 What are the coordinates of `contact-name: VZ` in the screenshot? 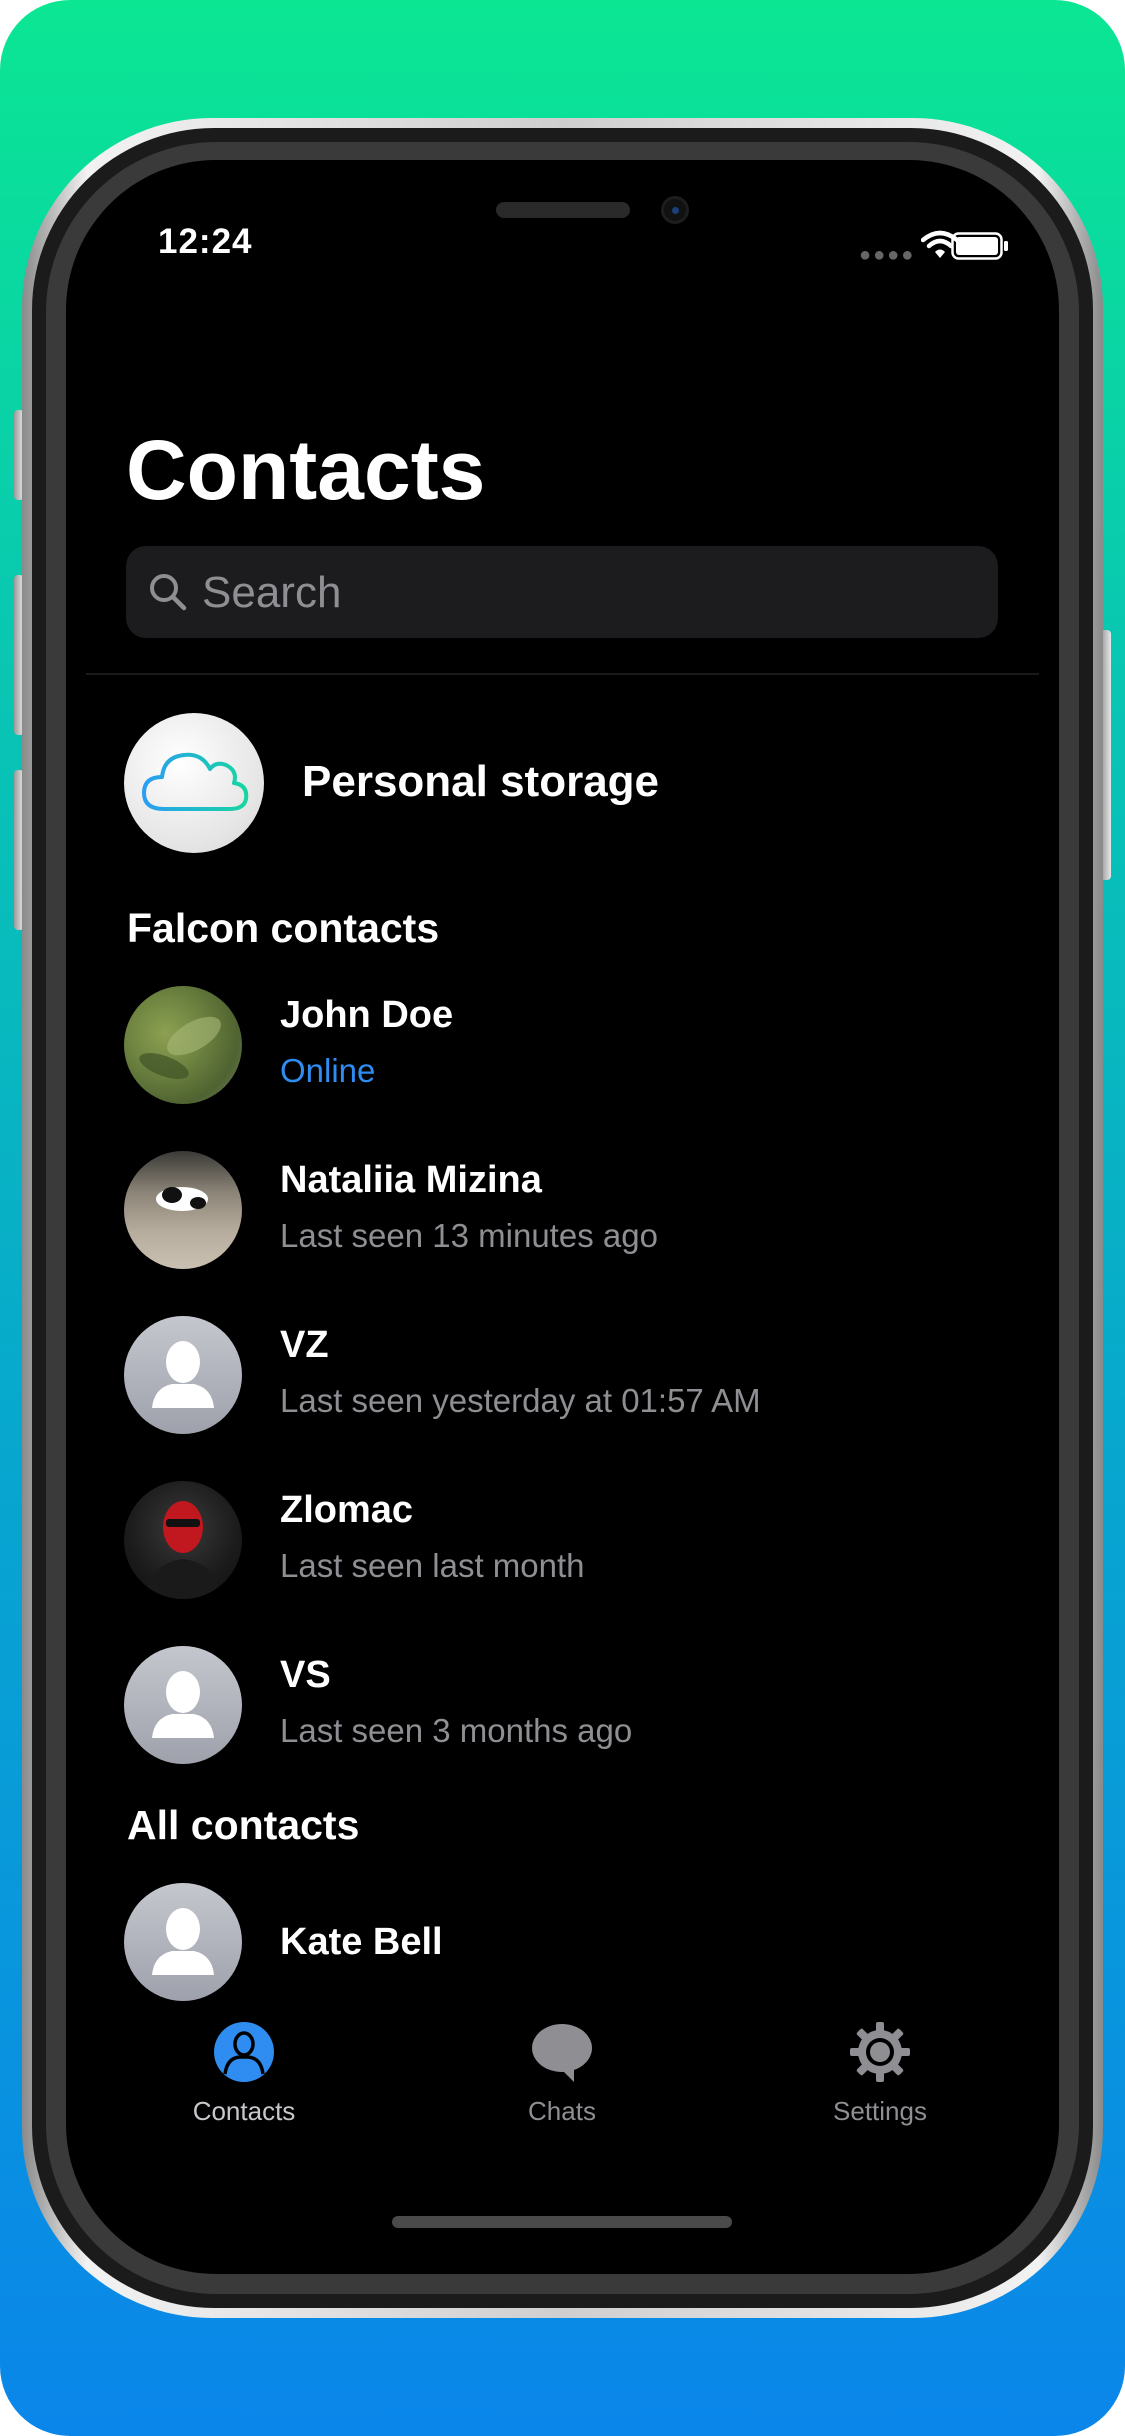 It's located at (304, 1345).